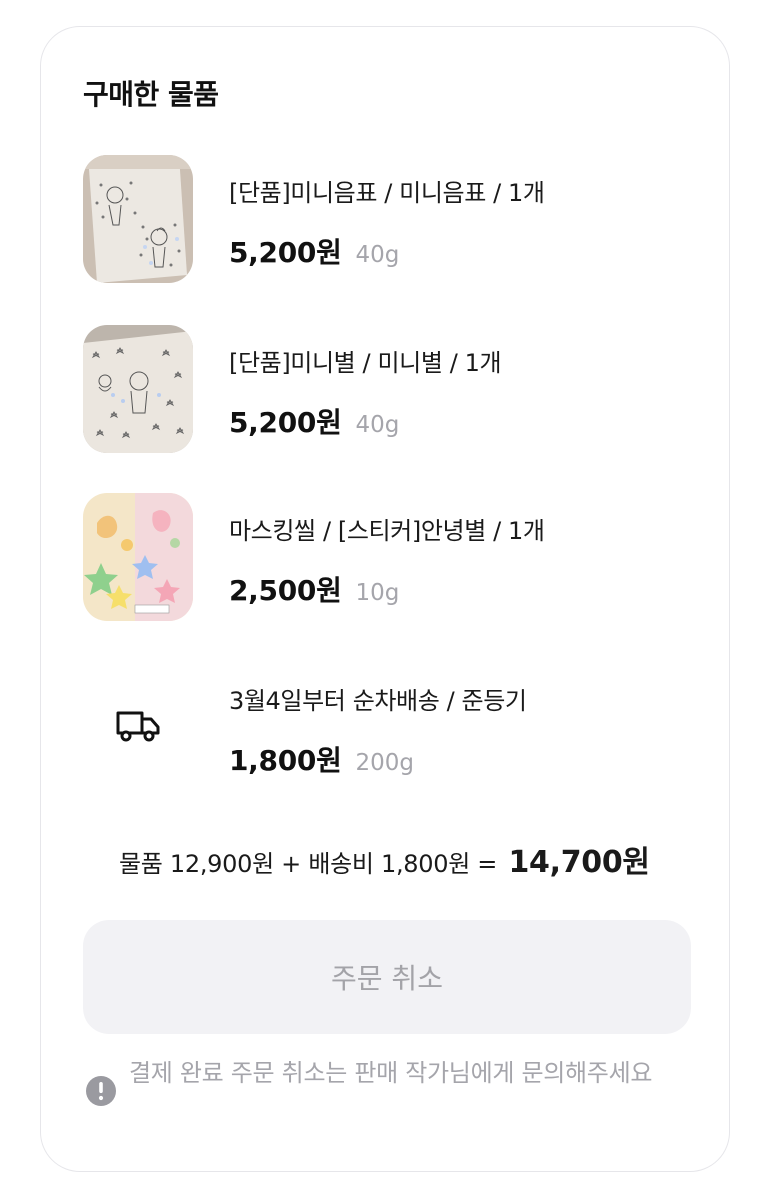 The image size is (773, 1190). Describe the element at coordinates (308, 864) in the screenshot. I see `summary-formula: 물품 12,900원 + 배송비 1,800원 =` at that location.